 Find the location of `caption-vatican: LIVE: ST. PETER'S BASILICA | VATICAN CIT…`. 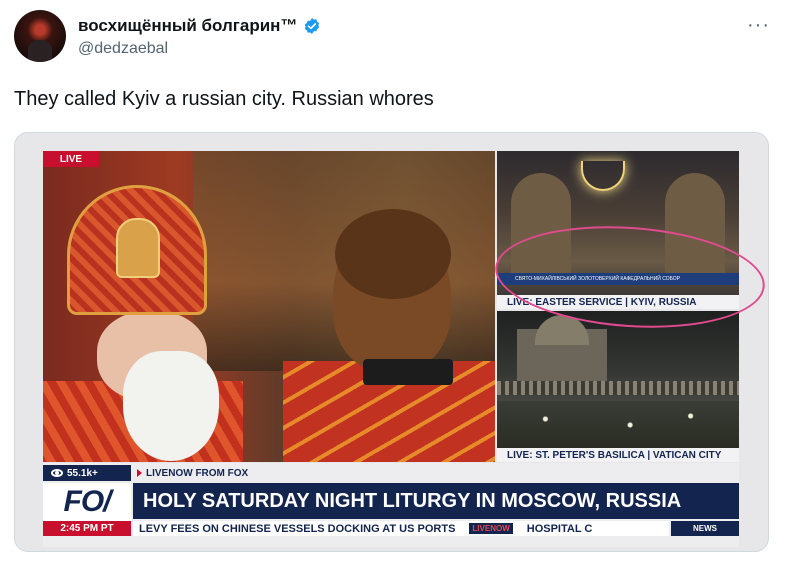

caption-vatican: LIVE: ST. PETER'S BASILICA | VATICAN CIT… is located at coordinates (618, 455).